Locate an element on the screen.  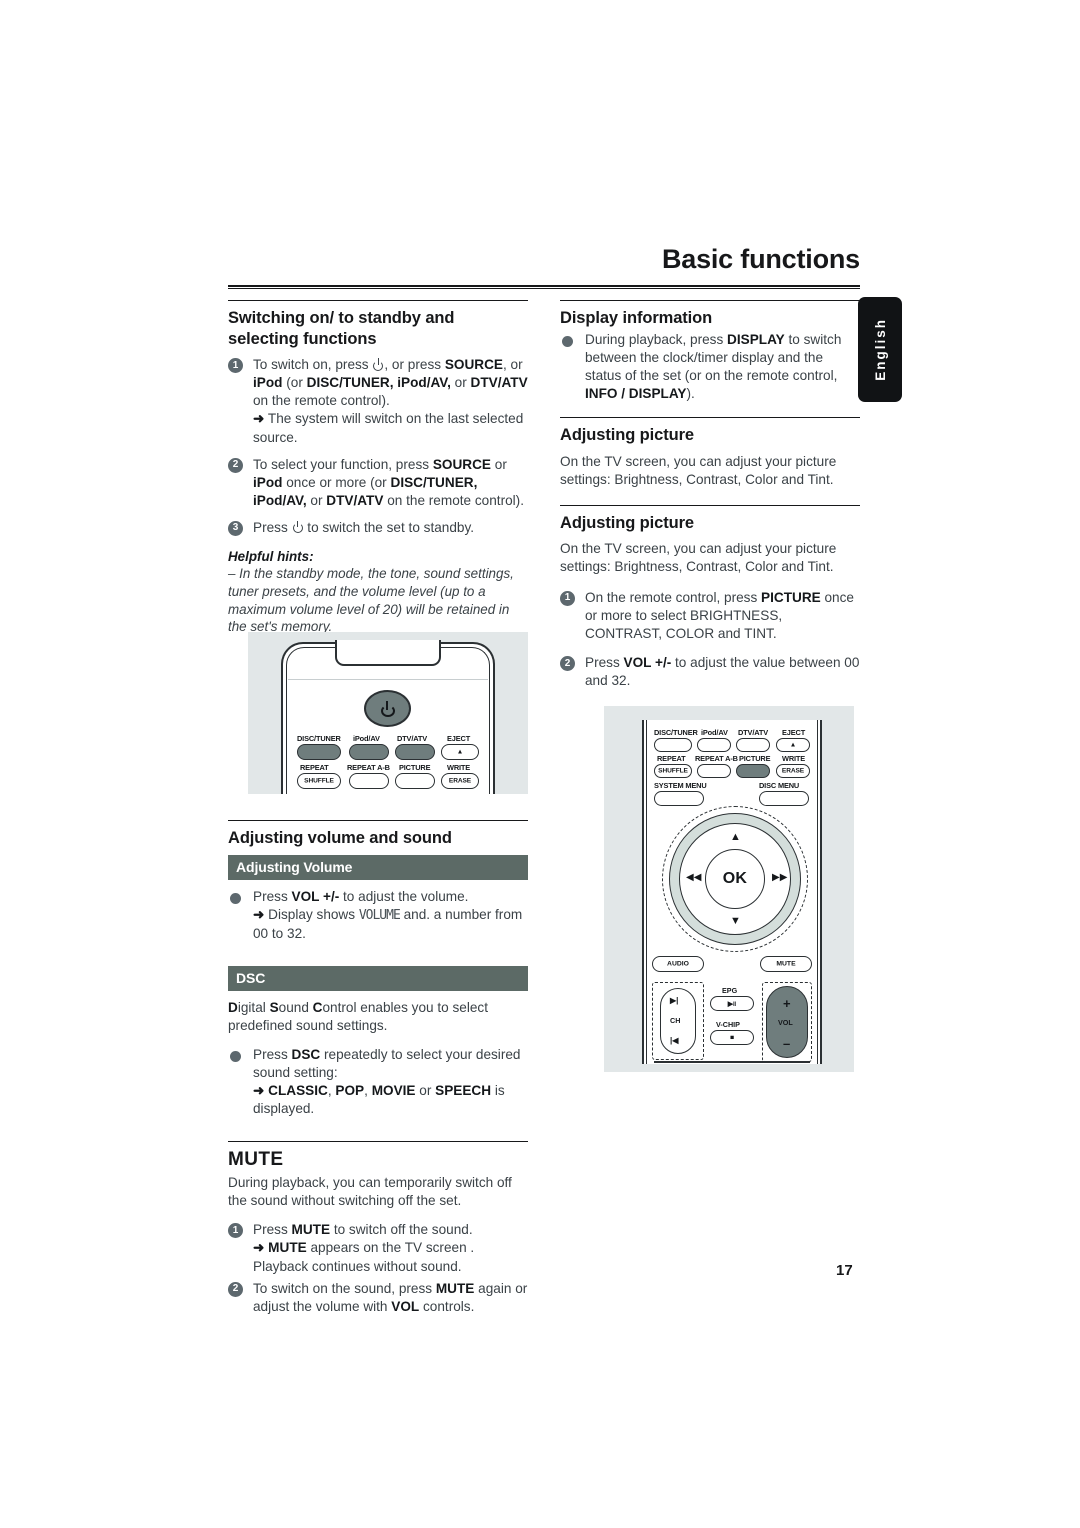
volume-label: VOL is located at coordinates (785, 1022).